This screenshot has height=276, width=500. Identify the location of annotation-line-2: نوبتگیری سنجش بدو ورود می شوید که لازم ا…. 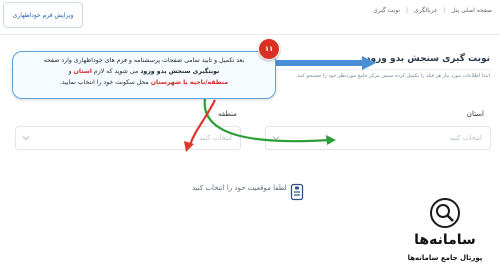
(144, 71).